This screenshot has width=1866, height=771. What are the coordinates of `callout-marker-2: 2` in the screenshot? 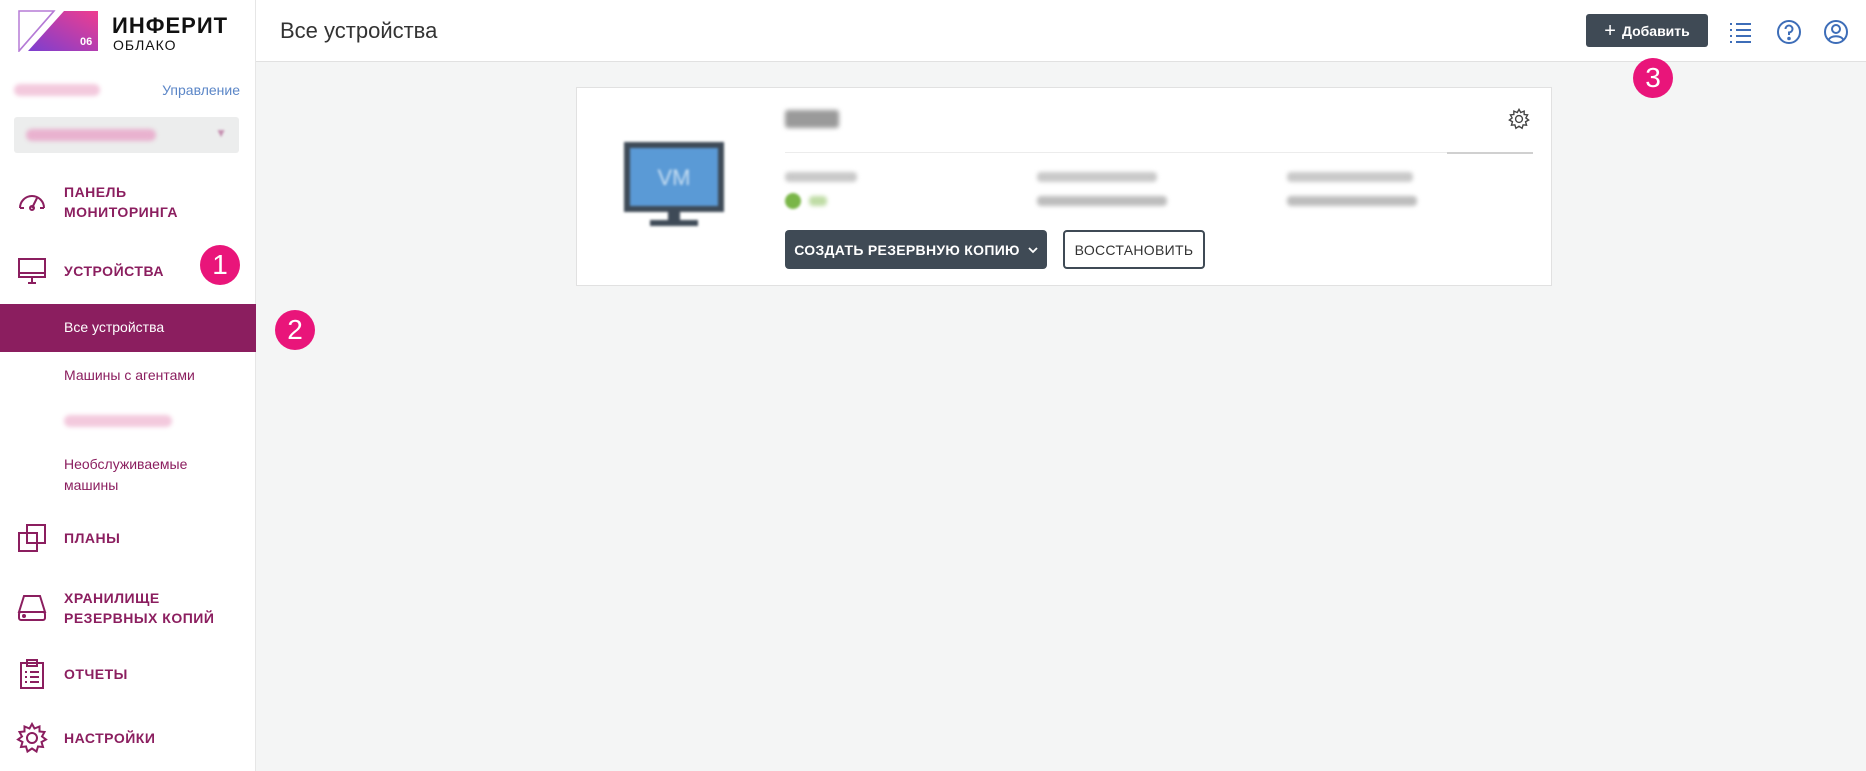 It's located at (295, 330).